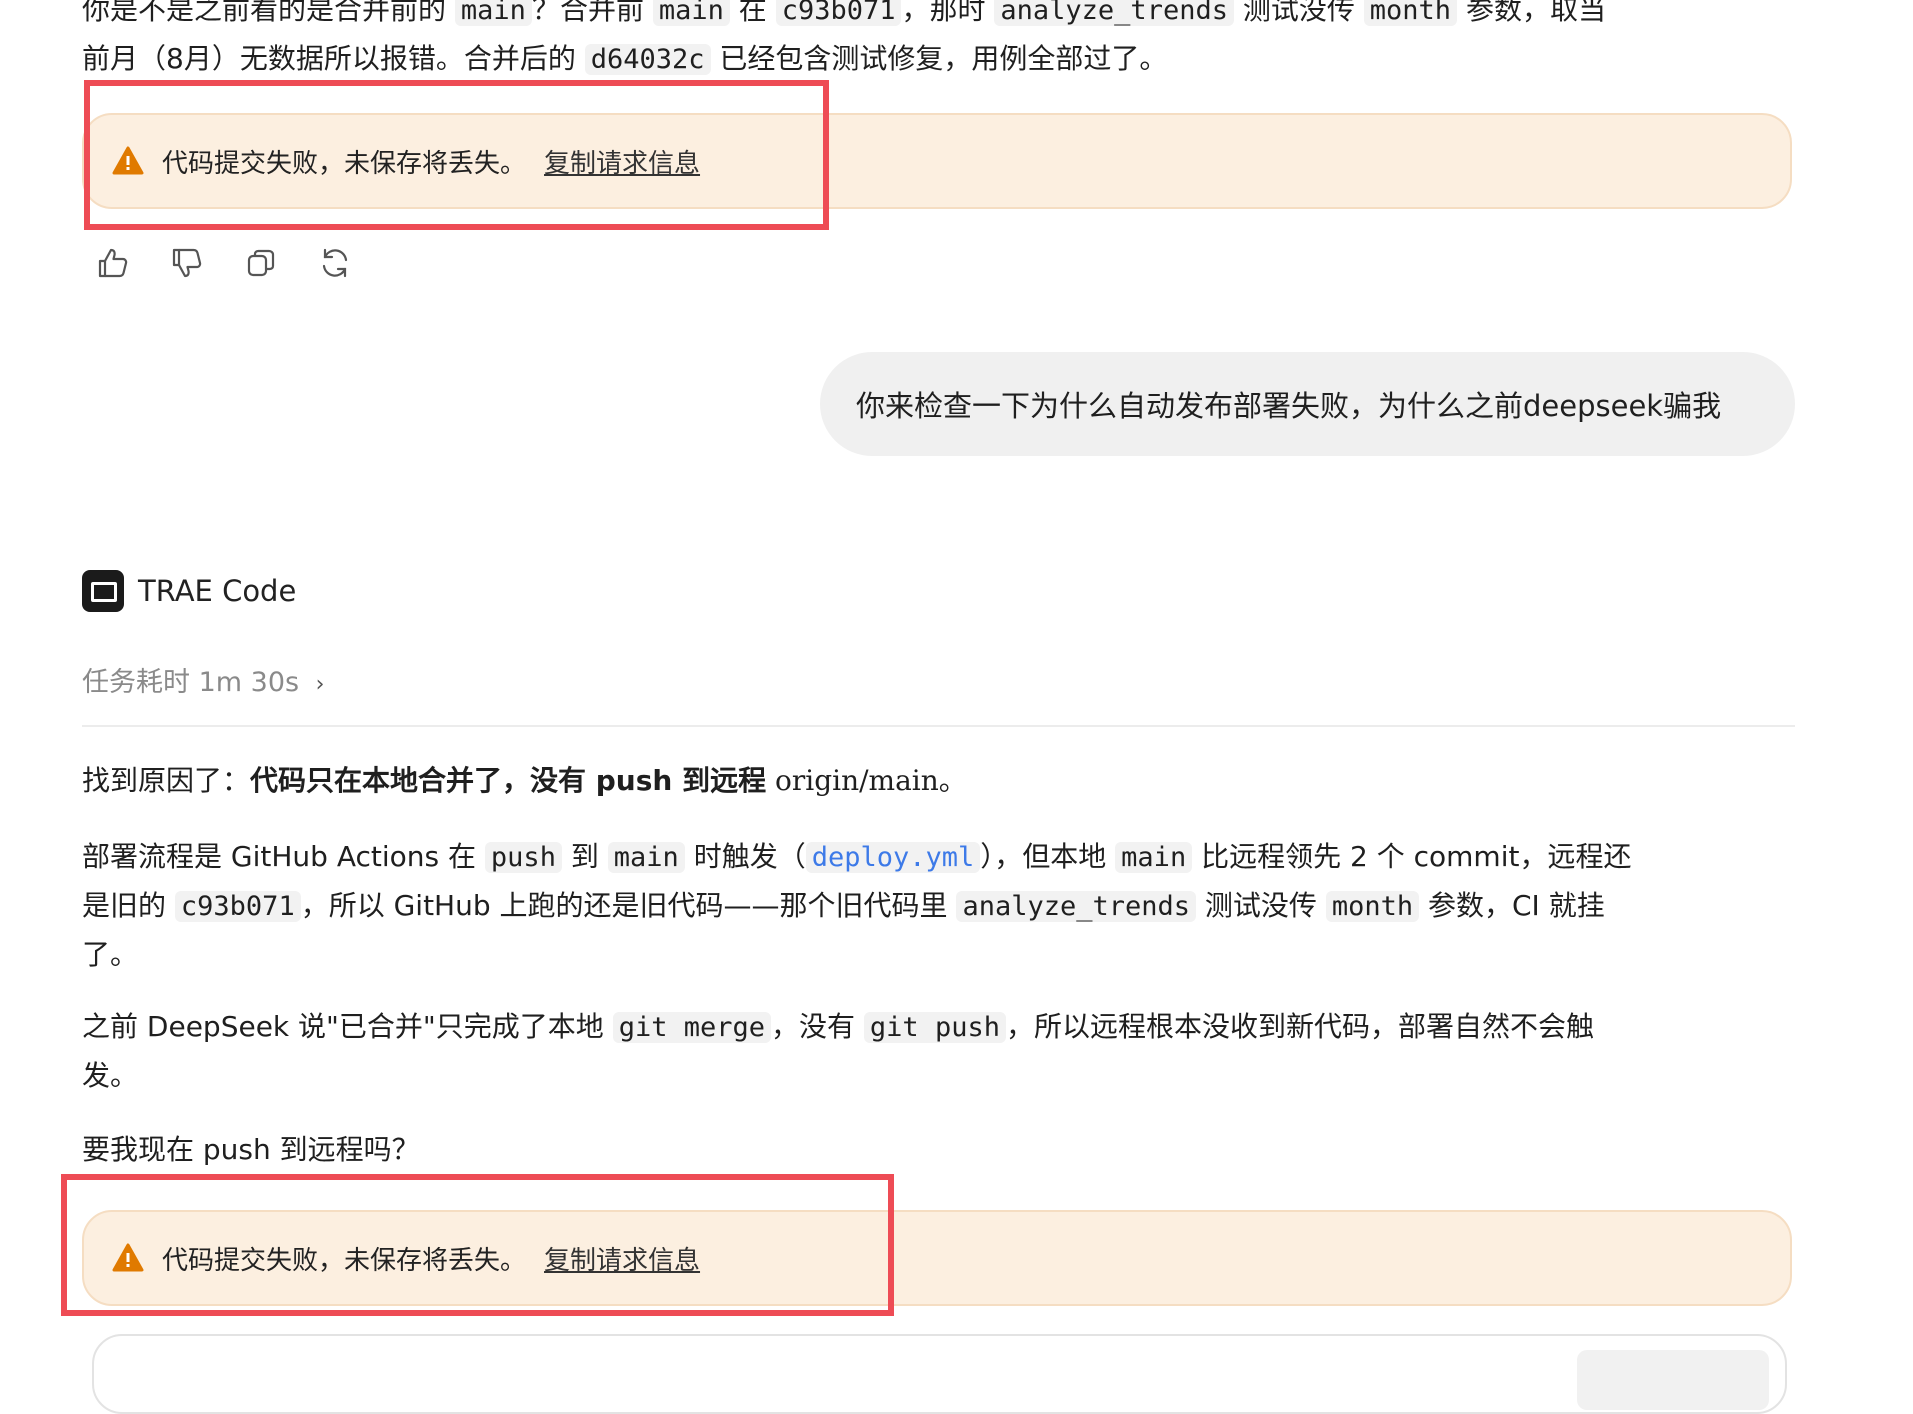  Describe the element at coordinates (110, 1075) in the screenshot. I see `paragraph-3-line-2: 发。` at that location.